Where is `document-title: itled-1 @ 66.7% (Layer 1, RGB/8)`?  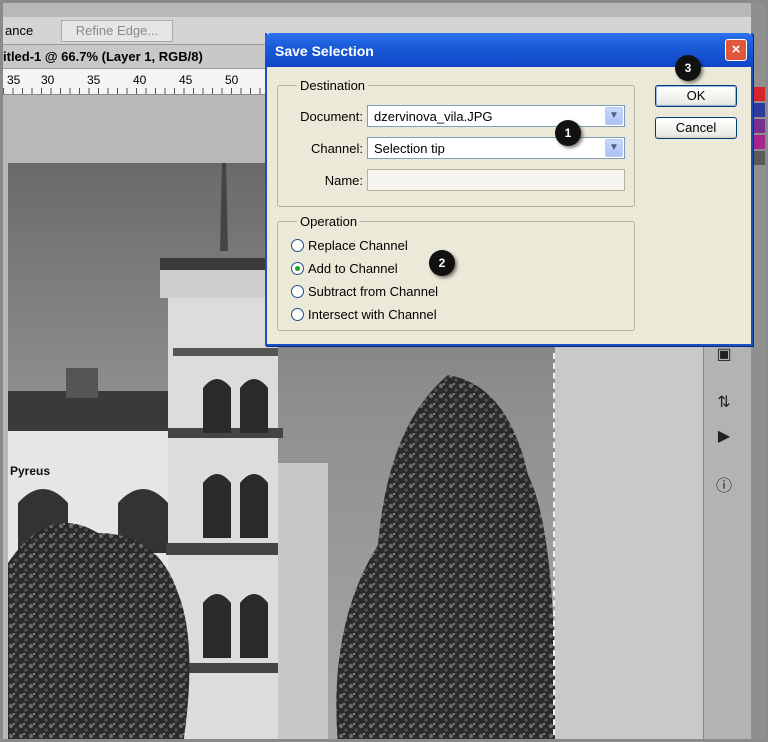 document-title: itled-1 @ 66.7% (Layer 1, RGB/8) is located at coordinates (103, 56).